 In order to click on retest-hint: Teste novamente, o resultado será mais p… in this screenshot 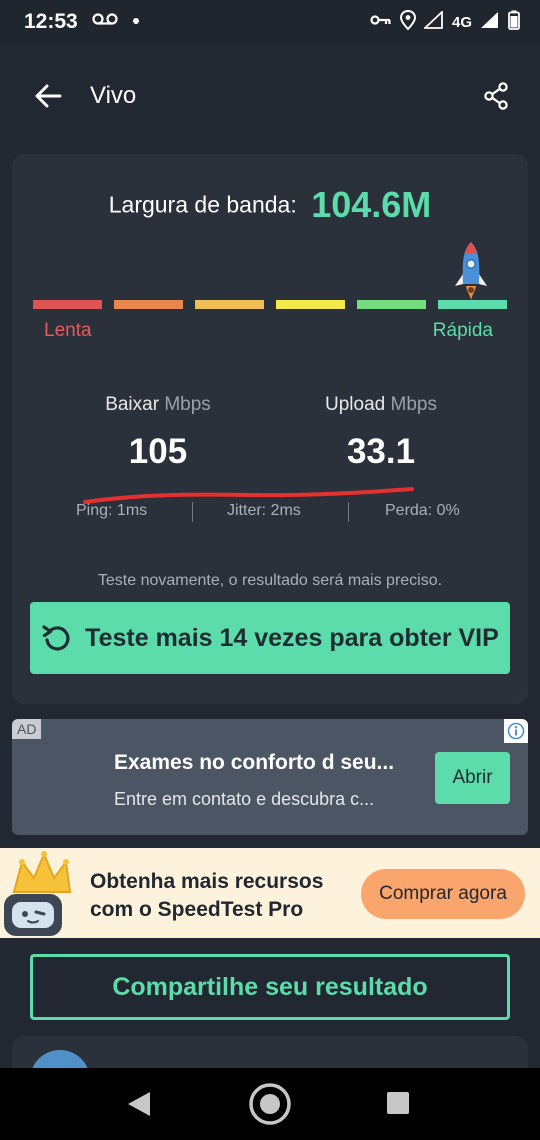, I will do `click(270, 580)`.